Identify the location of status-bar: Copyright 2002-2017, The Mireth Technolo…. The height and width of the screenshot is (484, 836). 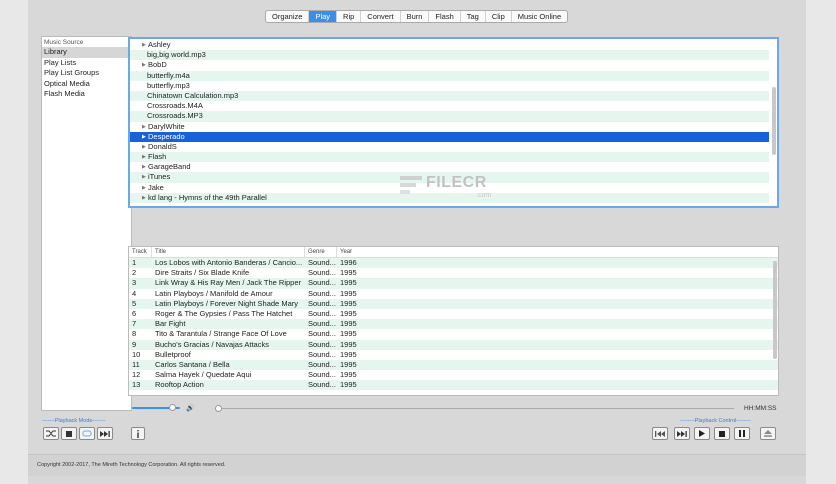
(417, 465).